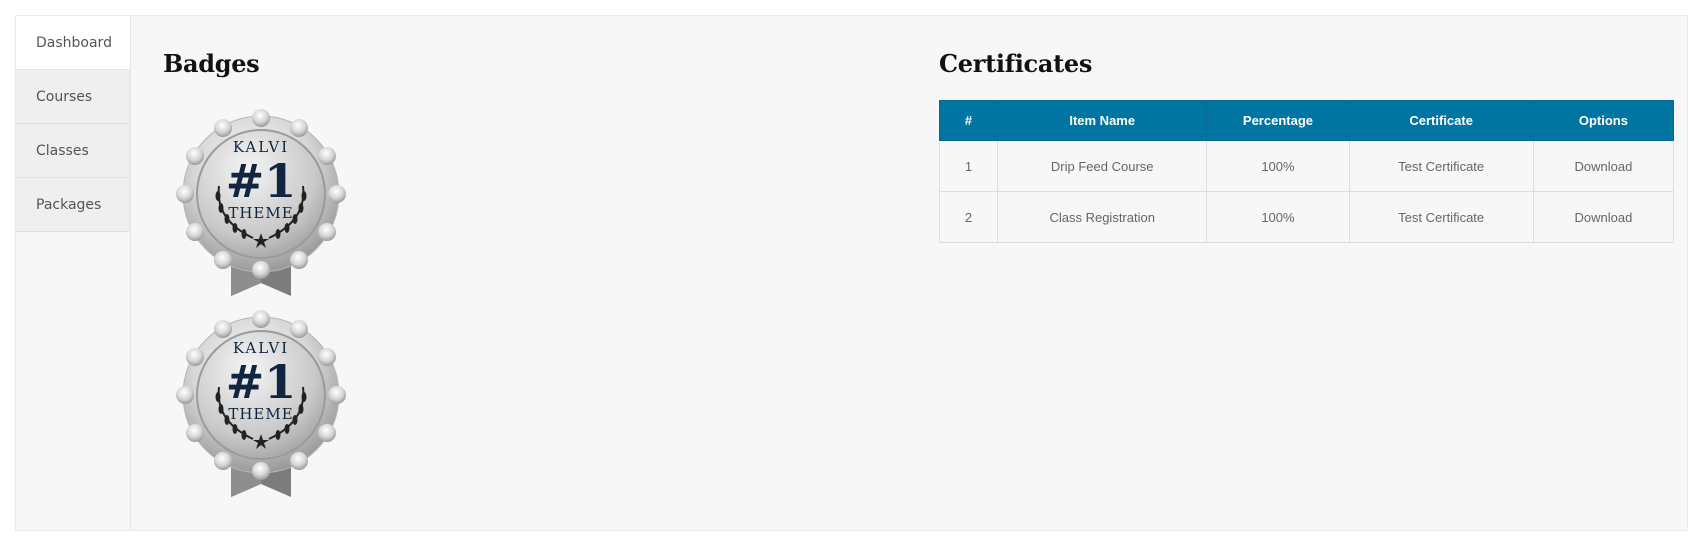  I want to click on sidebar-item-packages: Packages, so click(73, 205).